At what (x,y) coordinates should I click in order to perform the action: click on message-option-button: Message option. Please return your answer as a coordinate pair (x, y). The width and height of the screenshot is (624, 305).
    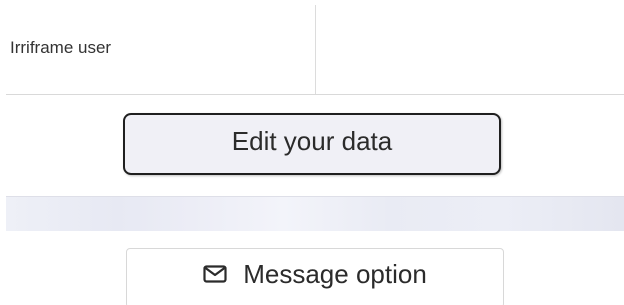
    Looking at the image, I should click on (315, 276).